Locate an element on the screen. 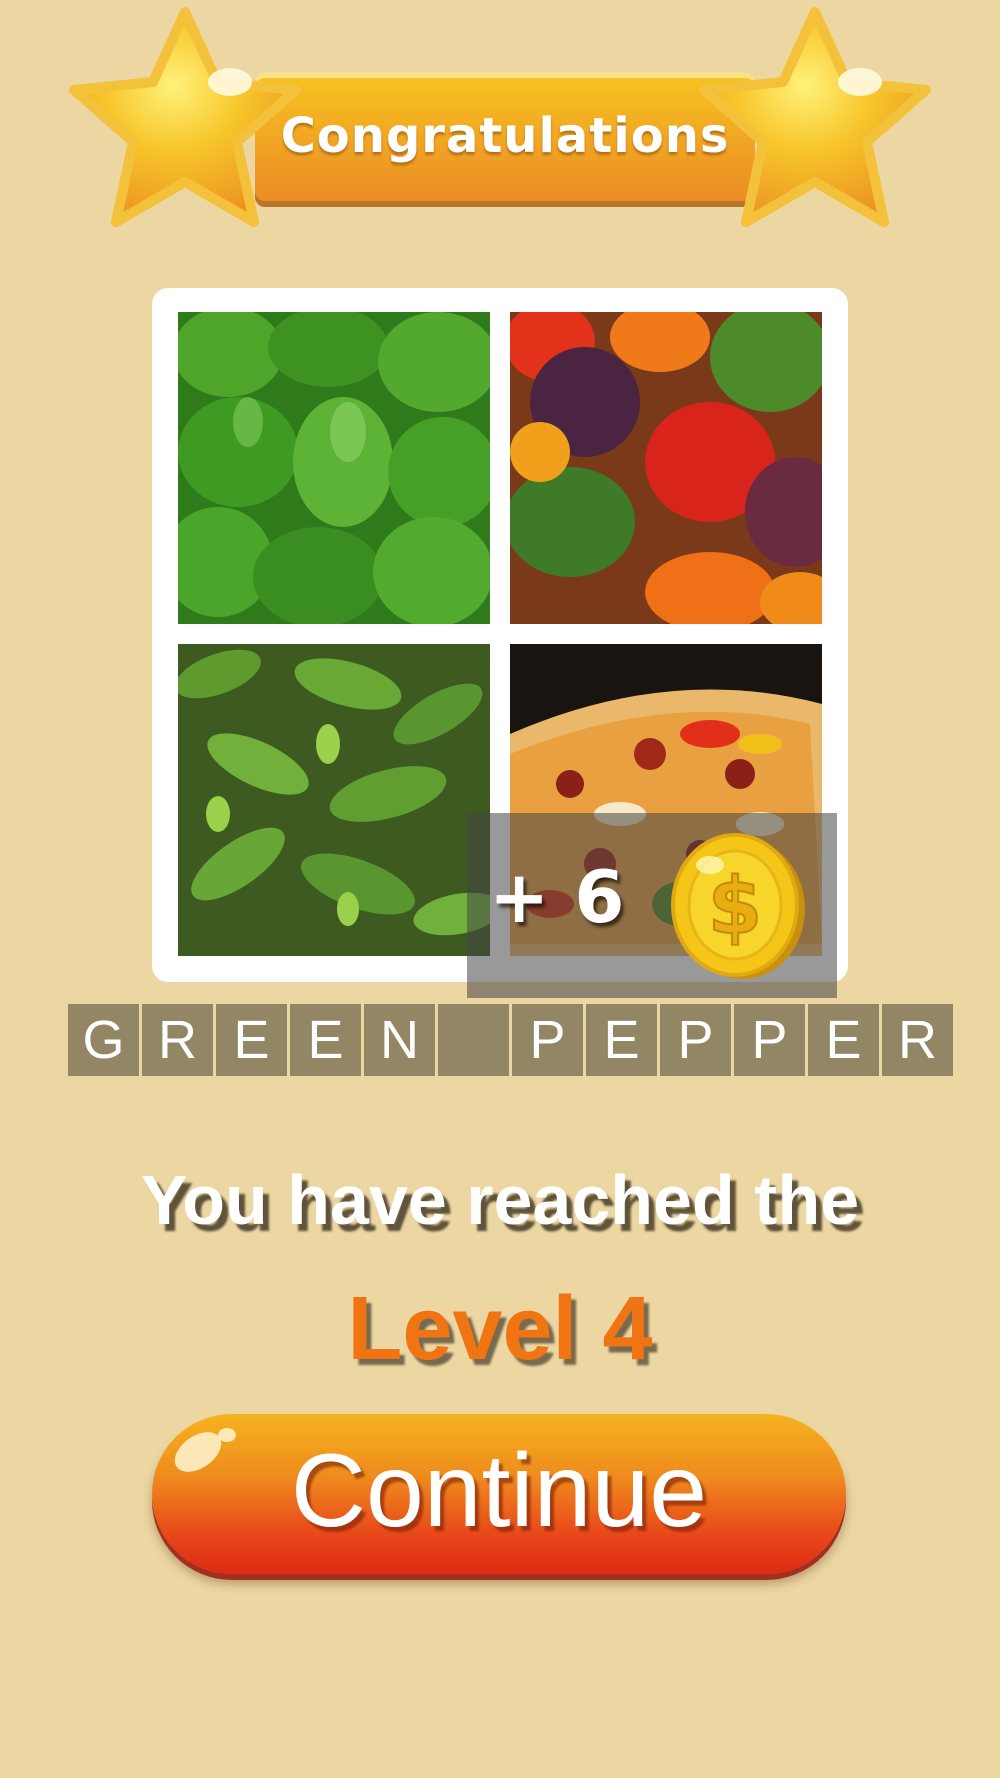 The image size is (1000, 1778). reward-amount: + 6 is located at coordinates (557, 897).